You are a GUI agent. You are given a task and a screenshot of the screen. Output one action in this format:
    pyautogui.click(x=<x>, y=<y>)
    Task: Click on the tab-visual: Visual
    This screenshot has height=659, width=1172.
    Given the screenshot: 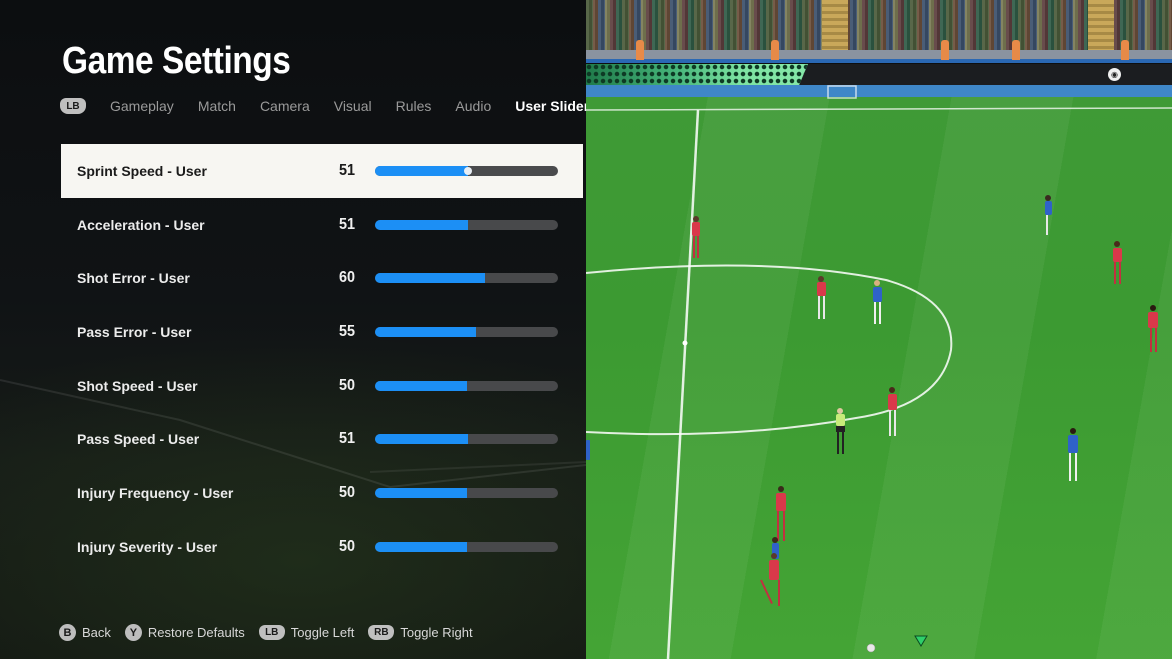 What is the action you would take?
    pyautogui.click(x=353, y=106)
    